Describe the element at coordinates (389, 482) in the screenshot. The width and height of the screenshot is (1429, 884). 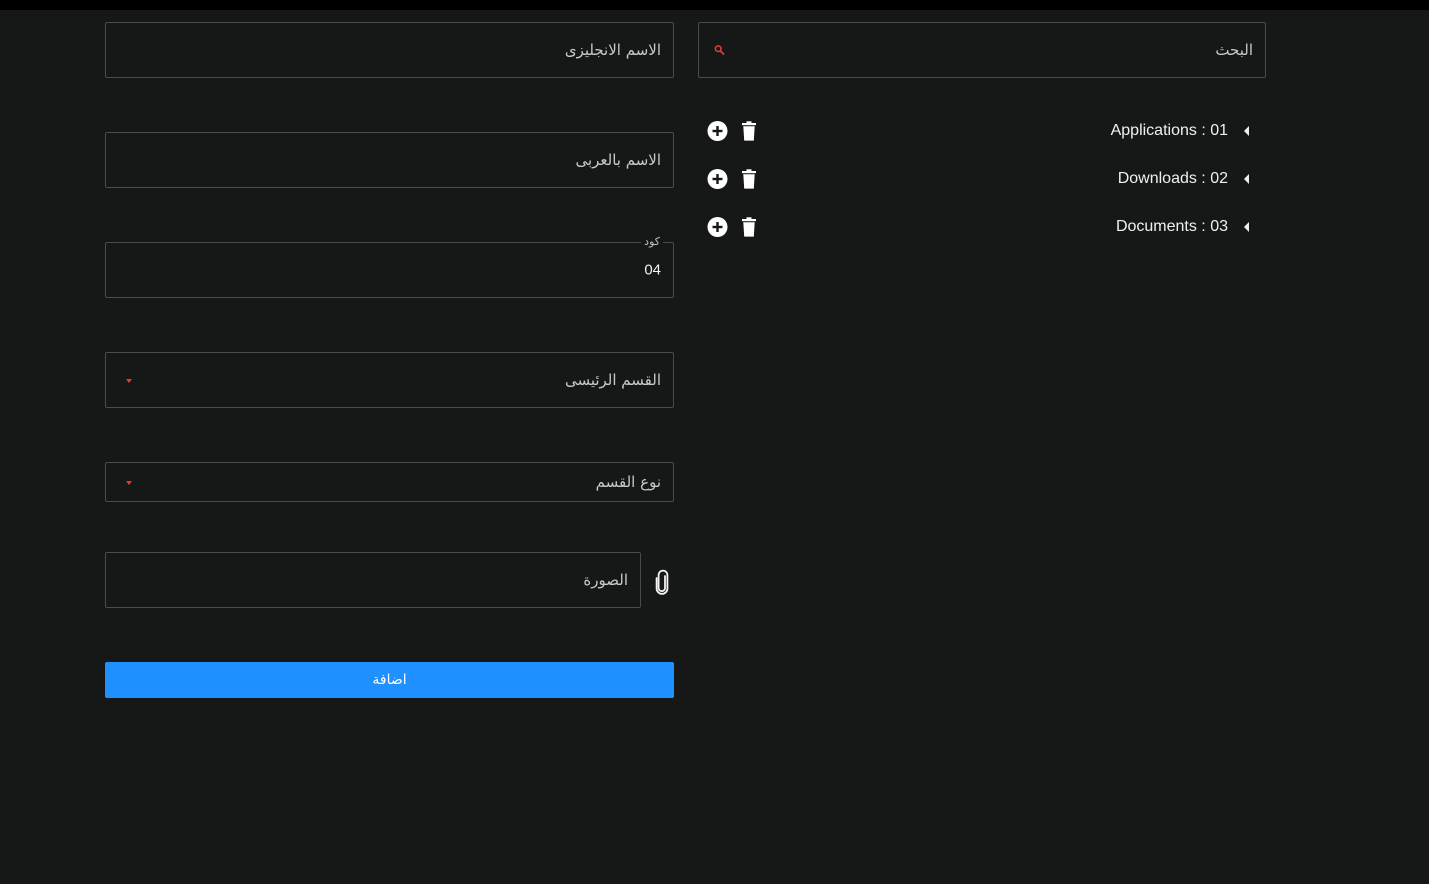
I see `section-type-select: نوع القسم` at that location.